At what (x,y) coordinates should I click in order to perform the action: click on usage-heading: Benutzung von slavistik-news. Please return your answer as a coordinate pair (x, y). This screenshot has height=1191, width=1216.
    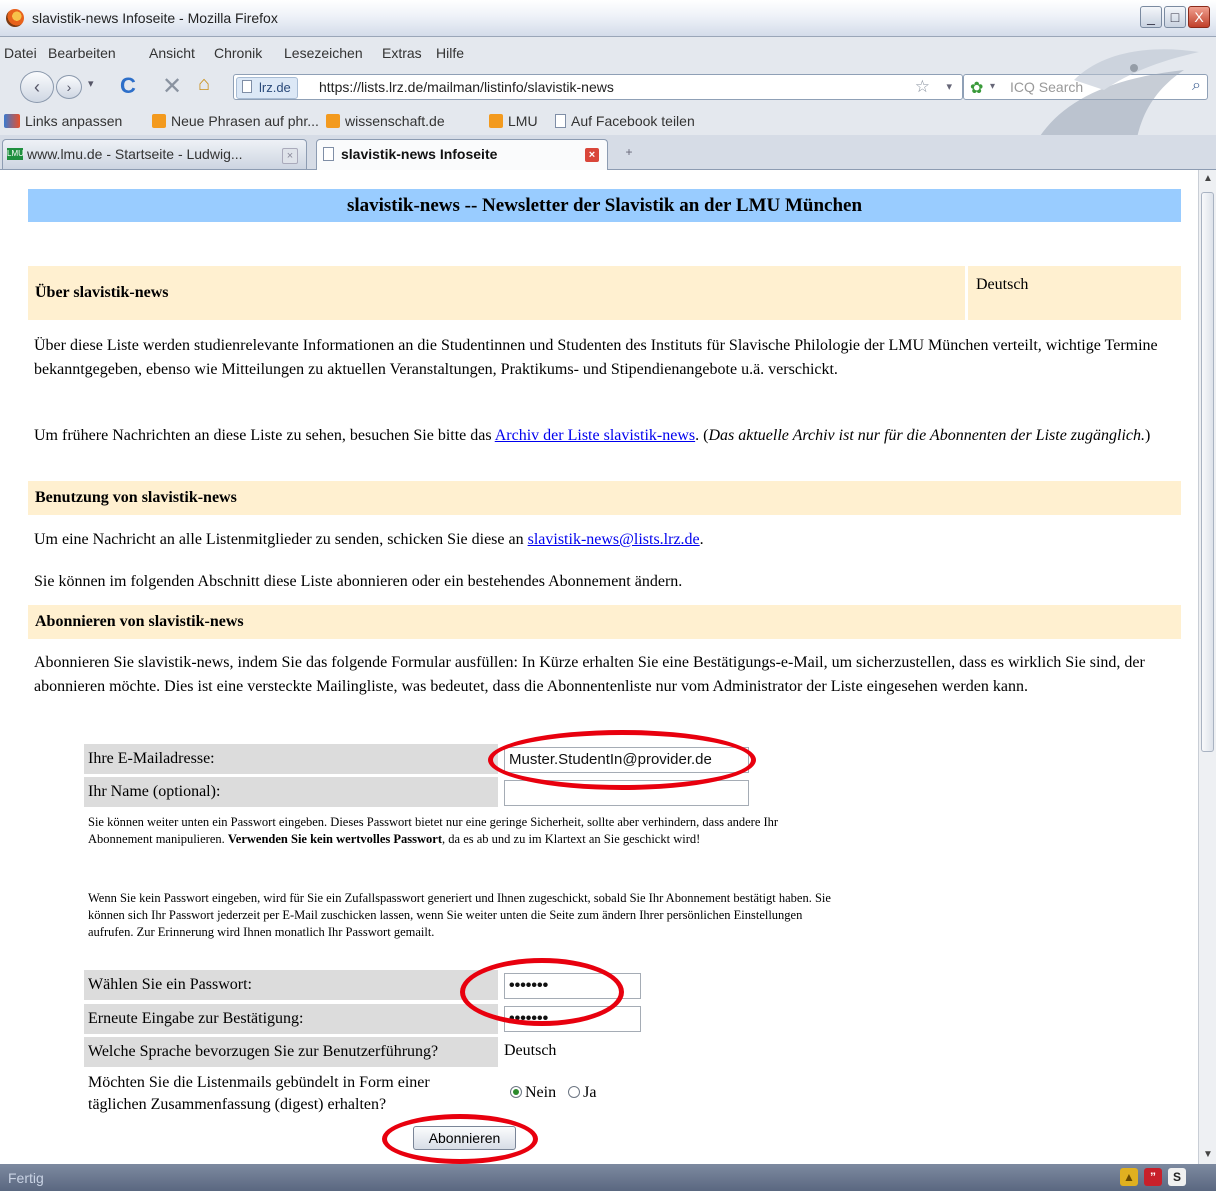
    Looking at the image, I should click on (136, 497).